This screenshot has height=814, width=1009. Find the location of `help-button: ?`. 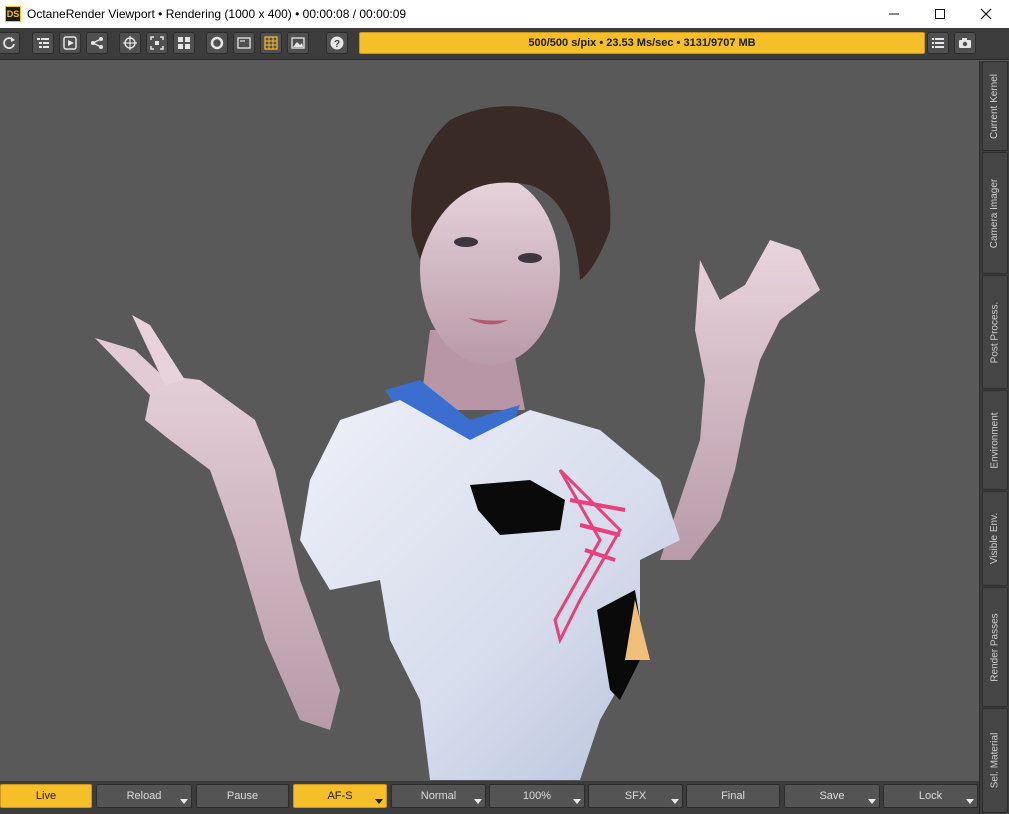

help-button: ? is located at coordinates (337, 43).